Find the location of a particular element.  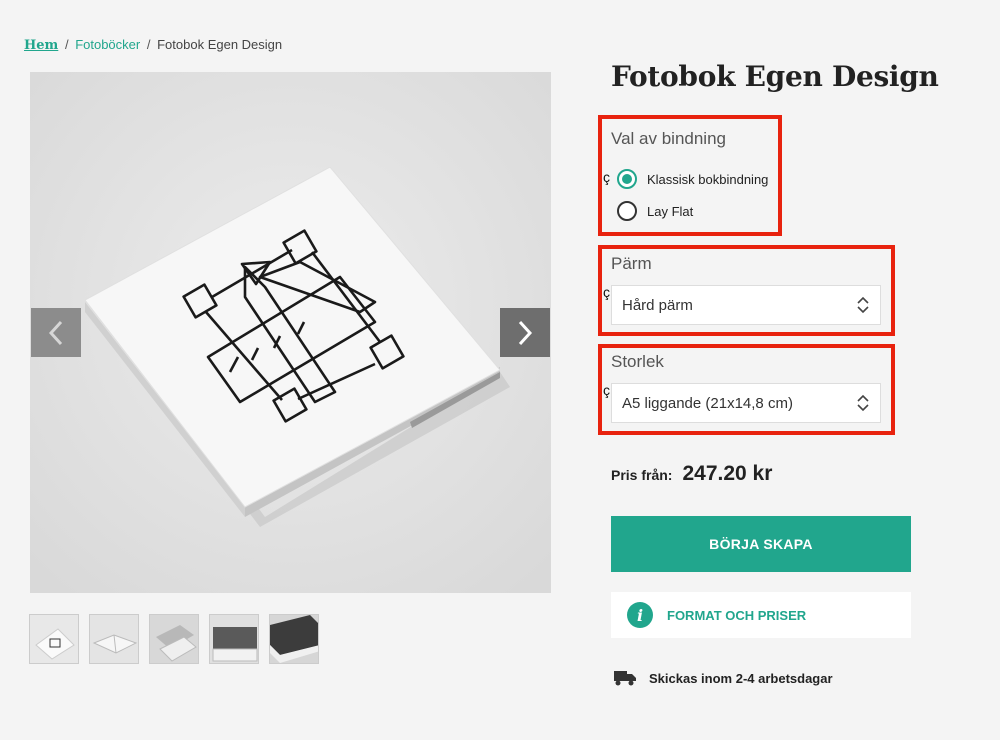

breadcrumb: Hem / Fotoböcker / Fotobok Egen Design is located at coordinates (153, 45).